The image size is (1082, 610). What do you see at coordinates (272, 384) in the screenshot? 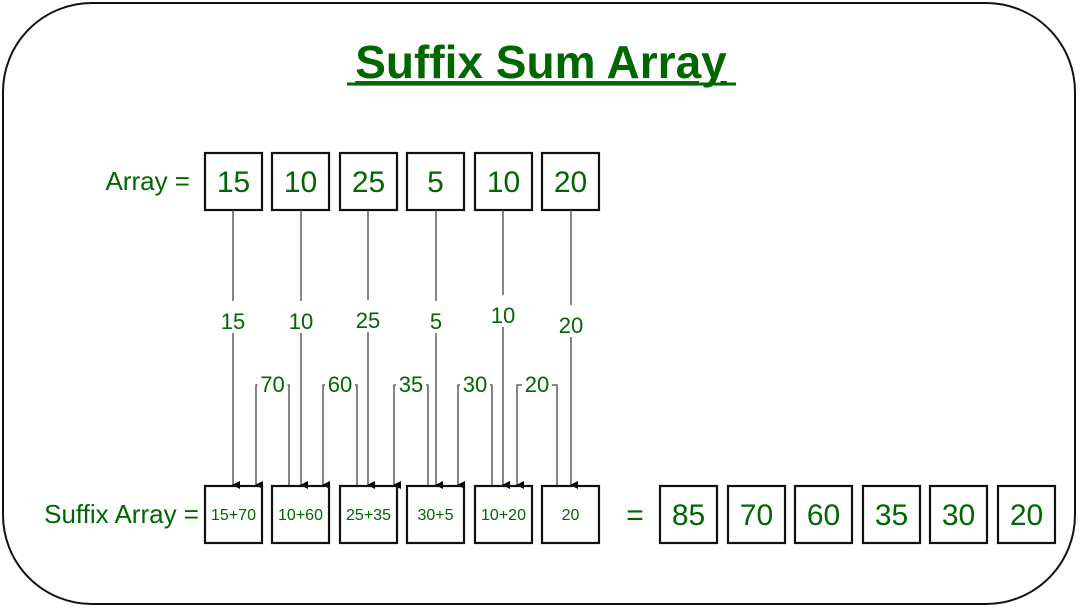
I see `carry-label: 70` at bounding box center [272, 384].